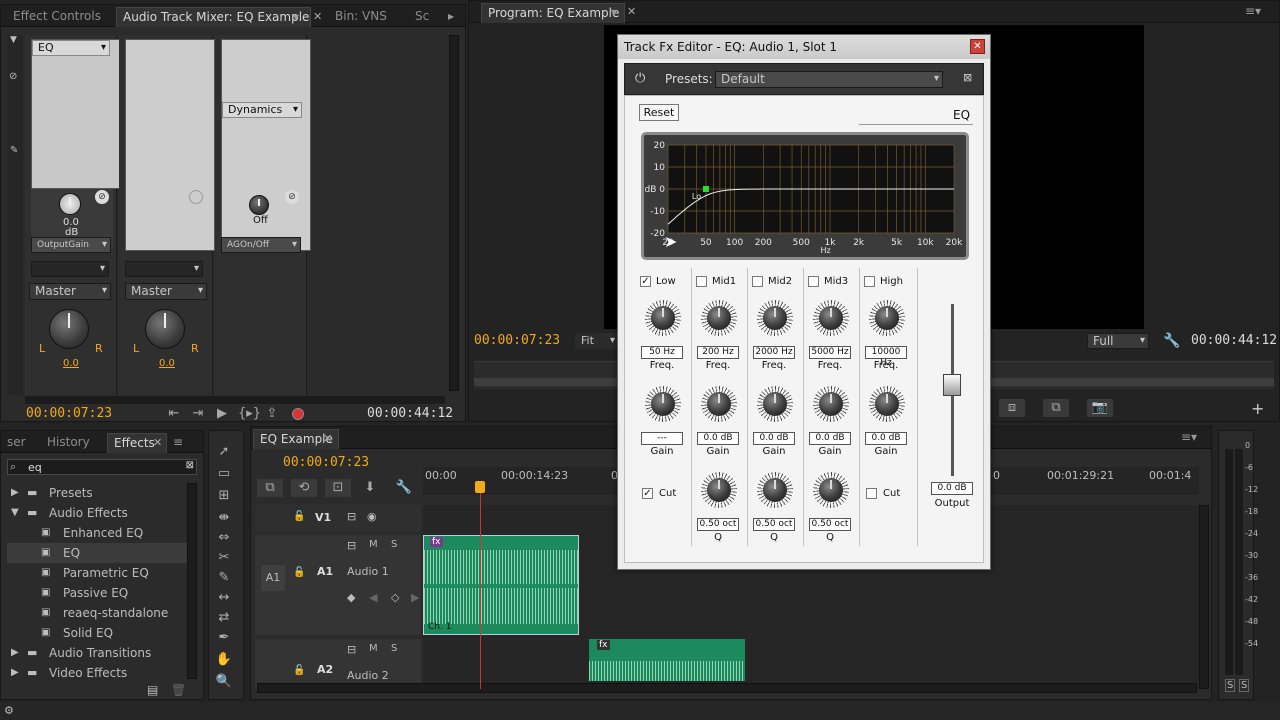 The width and height of the screenshot is (1280, 720). What do you see at coordinates (967, 77) in the screenshot?
I see `preset-menu-icon: ⊠` at bounding box center [967, 77].